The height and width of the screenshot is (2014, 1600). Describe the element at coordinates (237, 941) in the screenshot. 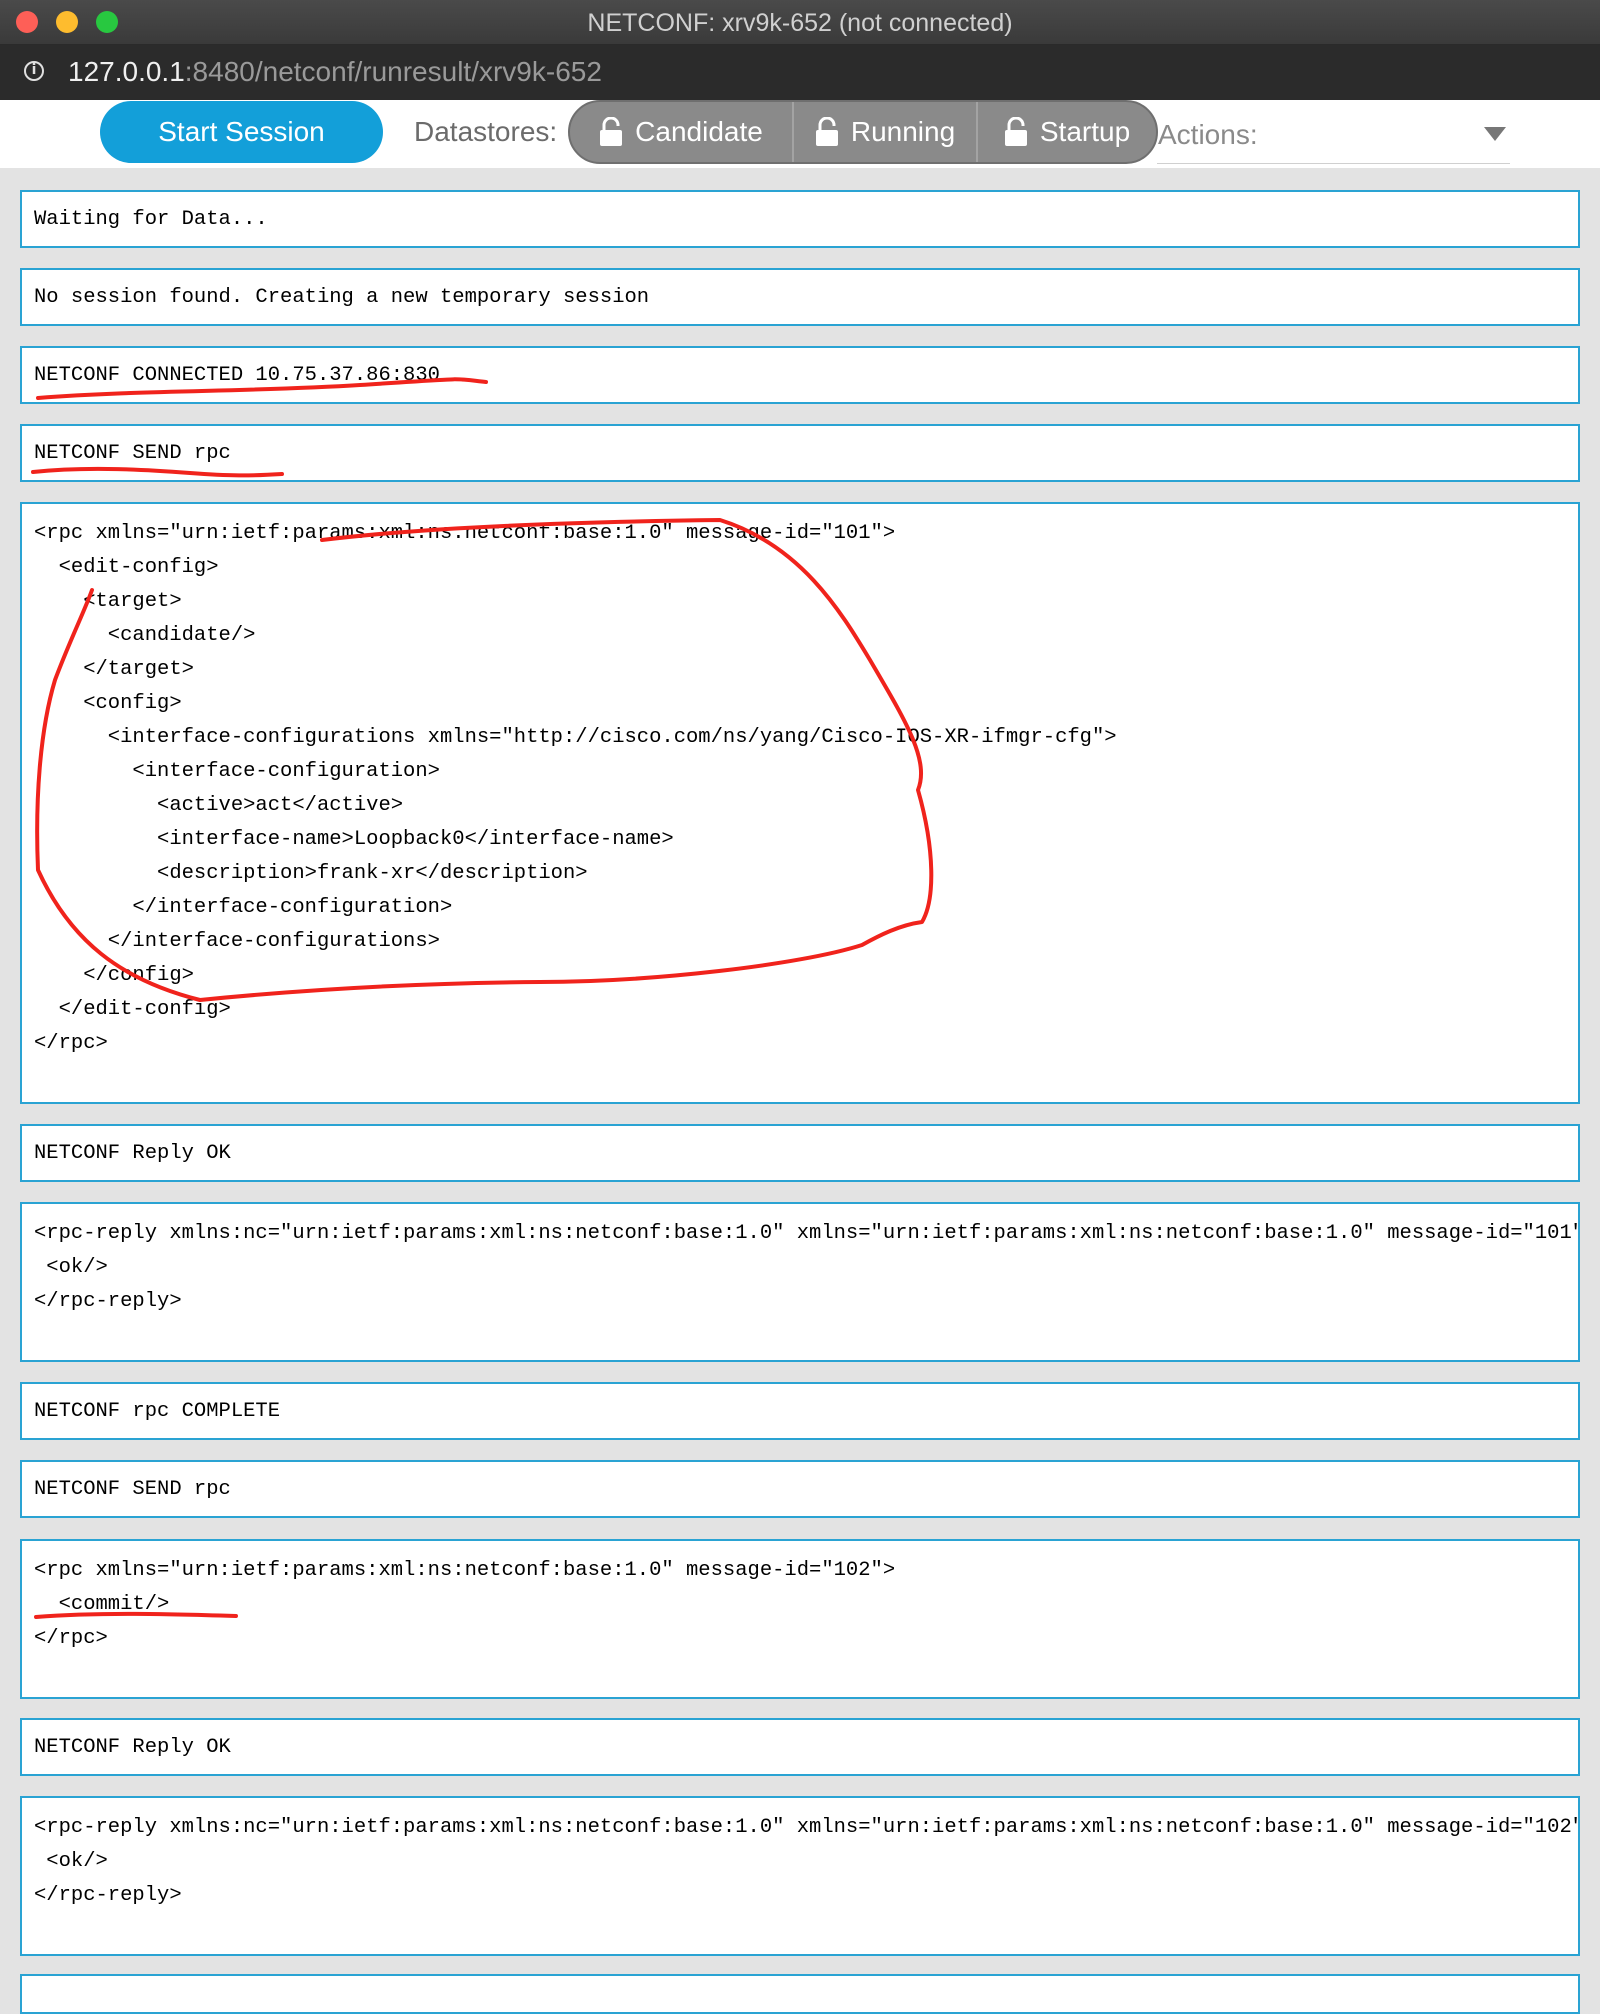

I see `log-line: </interface-configurations>` at that location.